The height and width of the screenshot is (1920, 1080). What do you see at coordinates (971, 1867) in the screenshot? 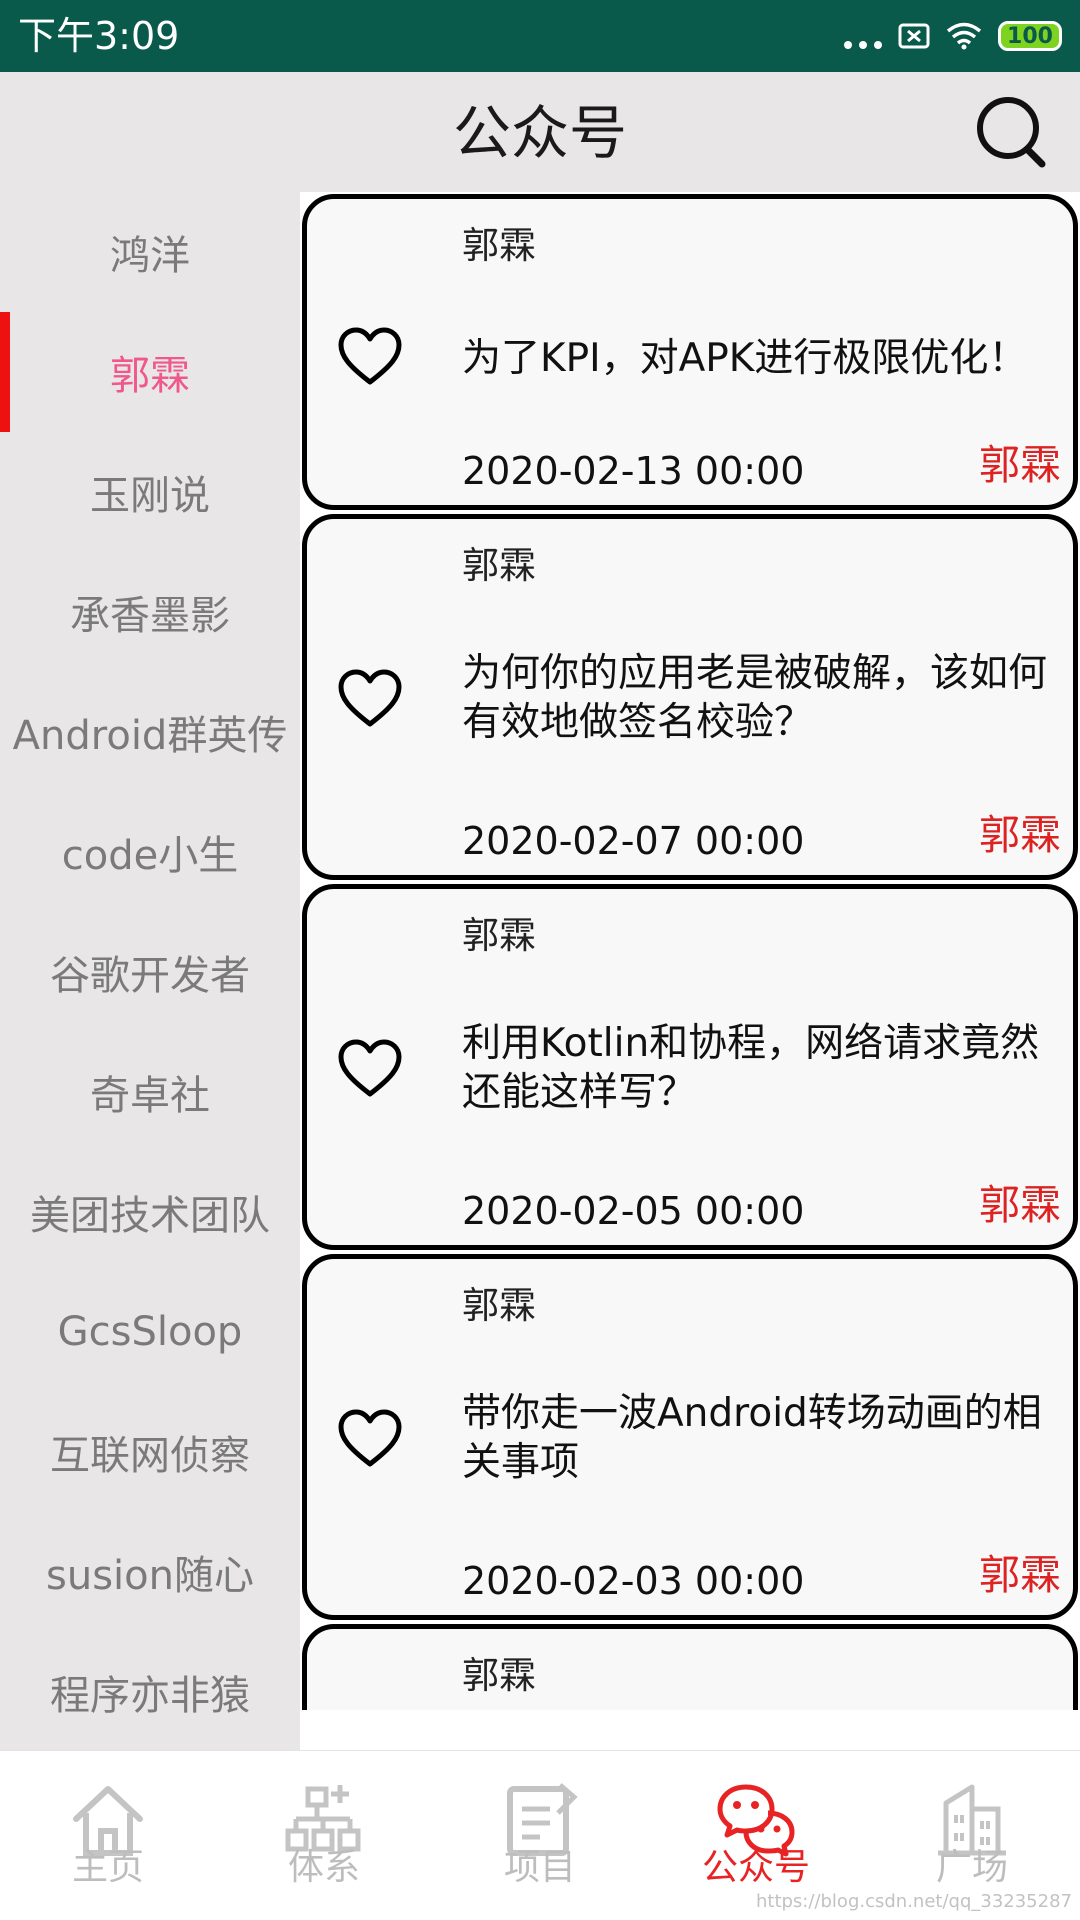
I see `nav-label: 广场` at bounding box center [971, 1867].